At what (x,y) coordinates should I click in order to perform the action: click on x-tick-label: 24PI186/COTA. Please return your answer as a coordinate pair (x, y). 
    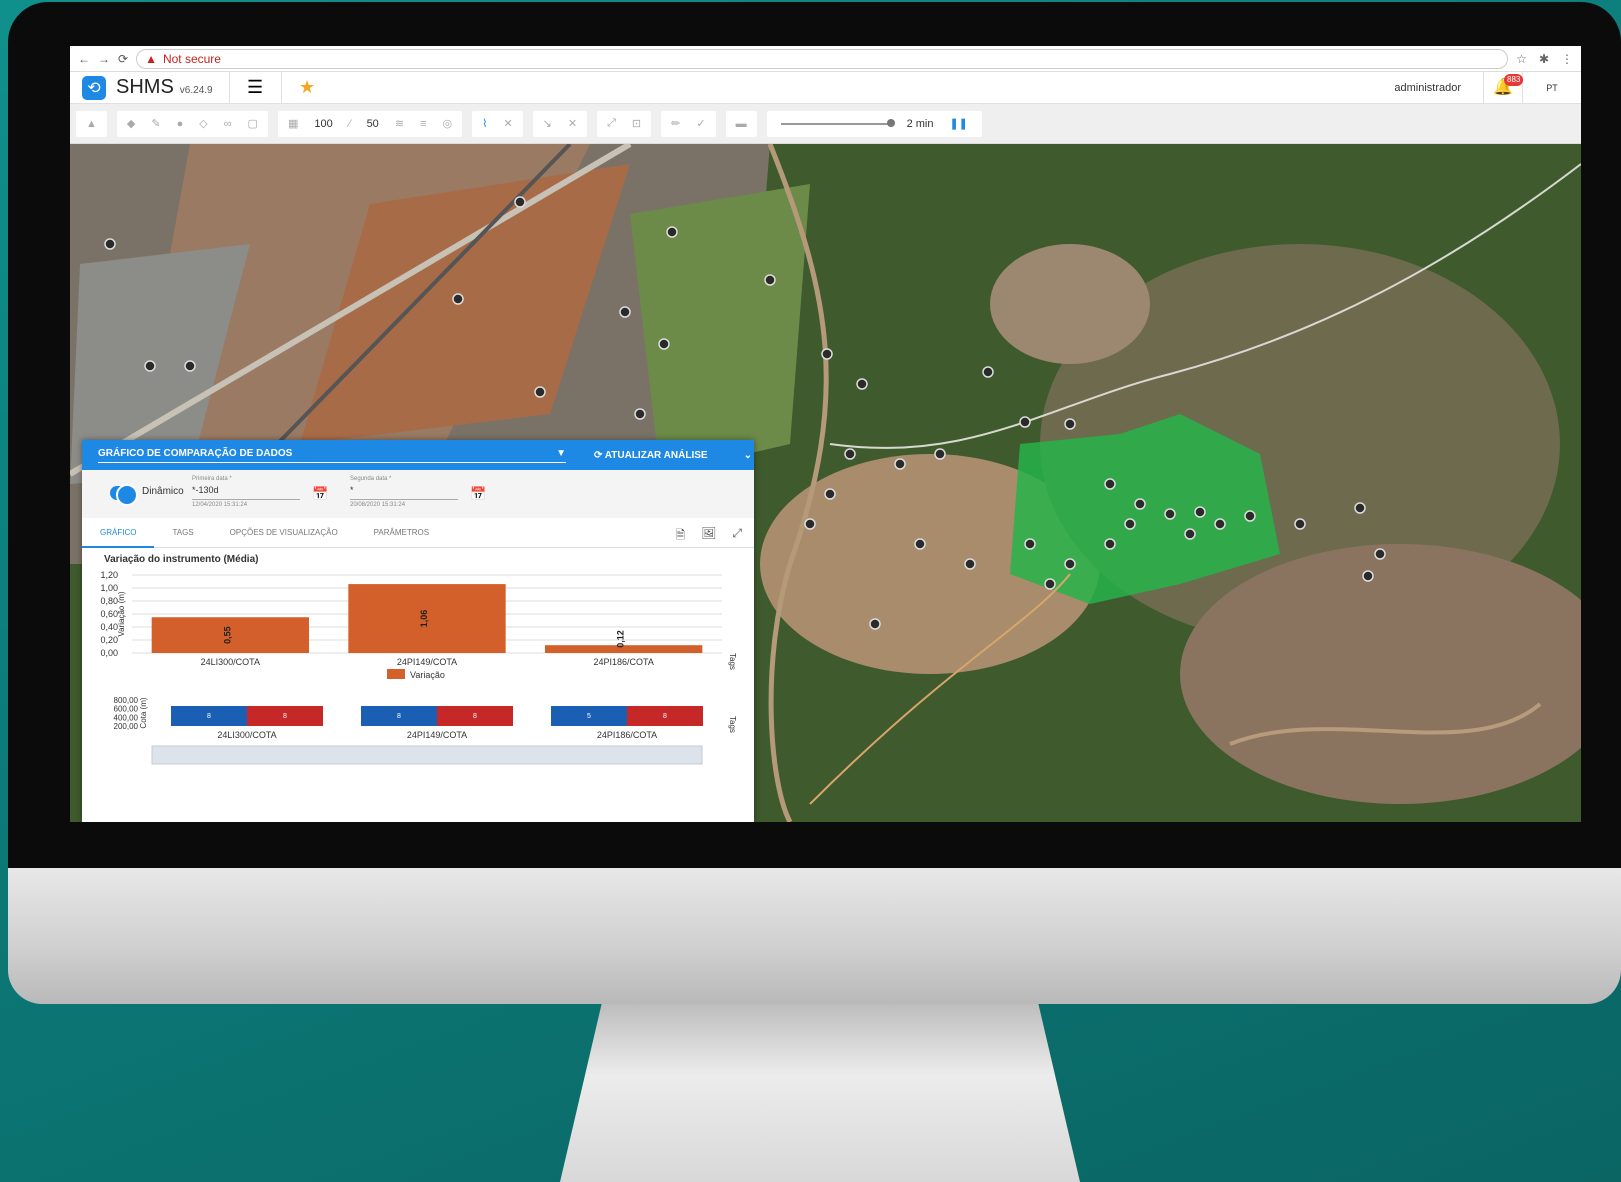
    Looking at the image, I should click on (623, 662).